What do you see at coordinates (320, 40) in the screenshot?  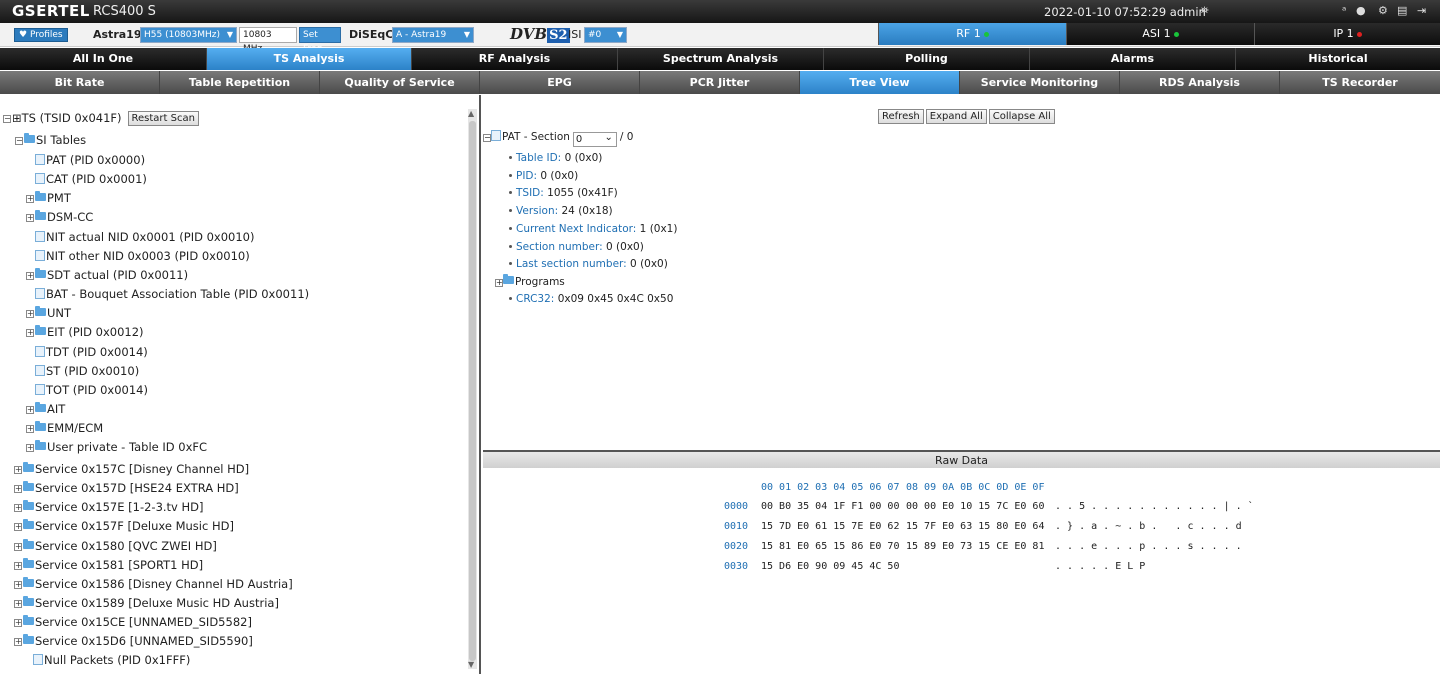 I see `set-freq-button: Set Freq` at bounding box center [320, 40].